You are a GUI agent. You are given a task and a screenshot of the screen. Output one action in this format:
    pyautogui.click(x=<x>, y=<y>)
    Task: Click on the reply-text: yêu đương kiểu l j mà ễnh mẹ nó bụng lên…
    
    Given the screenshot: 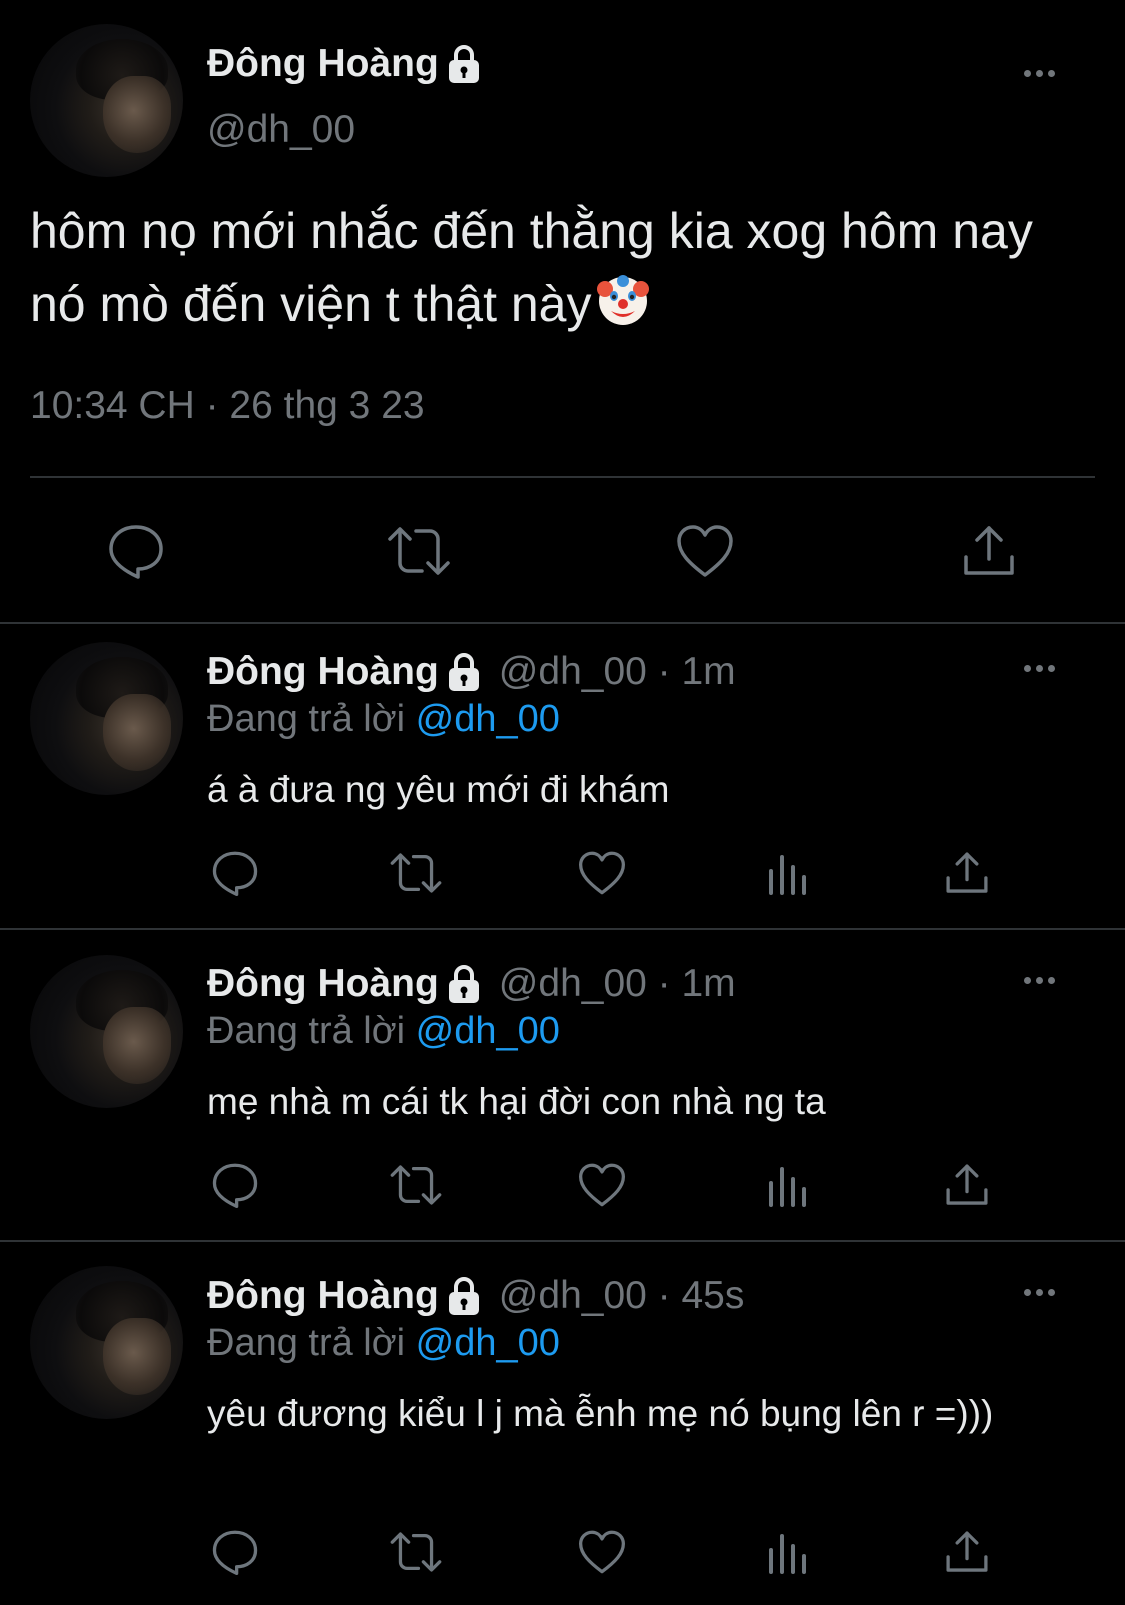 What is the action you would take?
    pyautogui.click(x=600, y=1413)
    